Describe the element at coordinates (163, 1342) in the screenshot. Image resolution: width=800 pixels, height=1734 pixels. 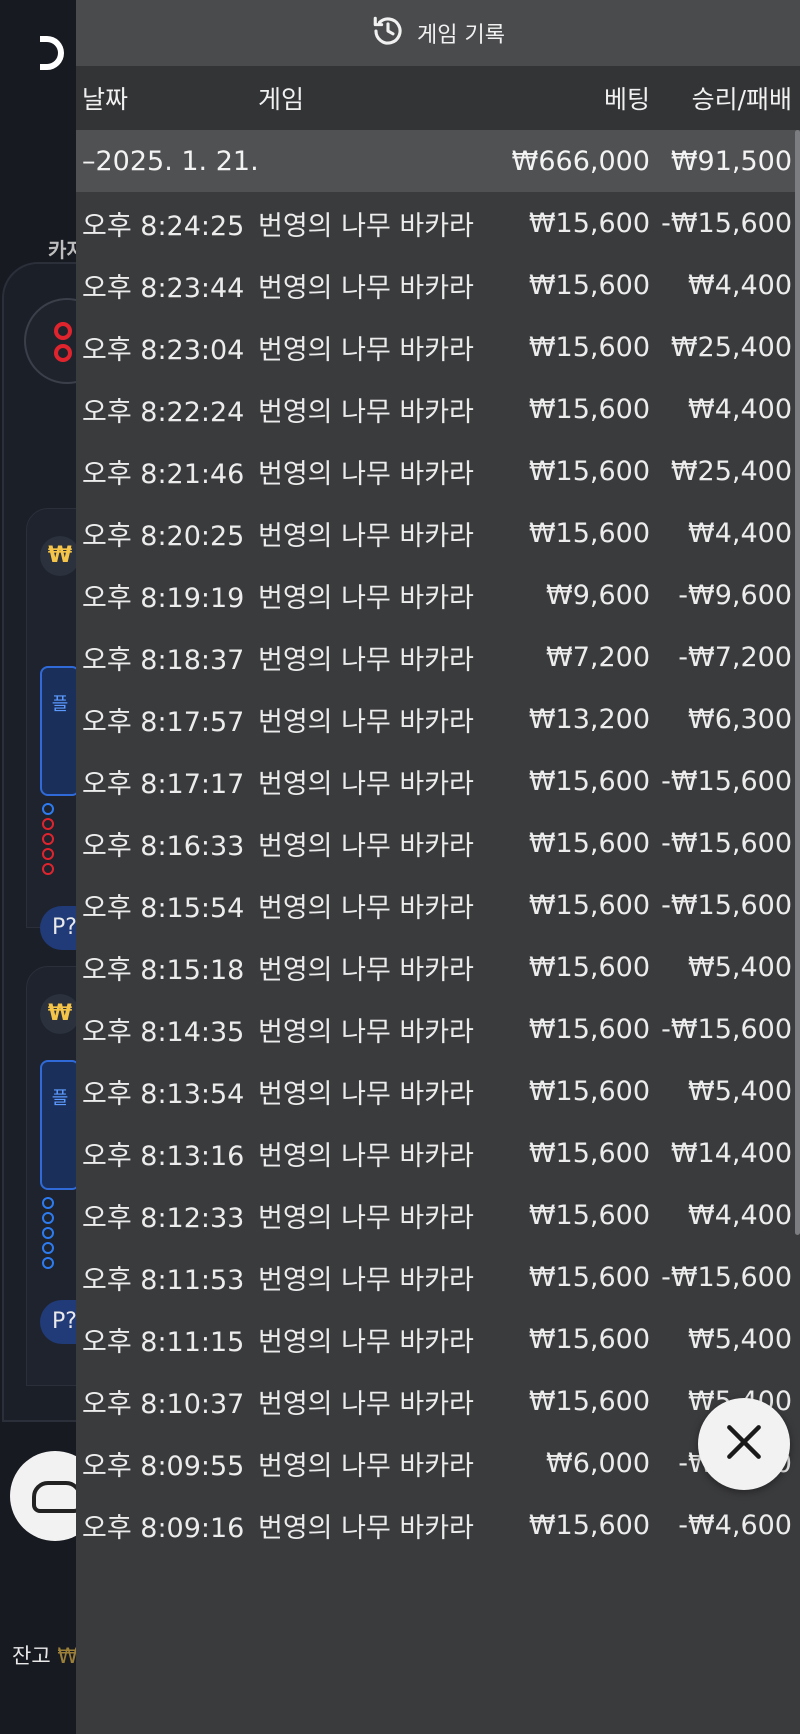
I see `row-time: 오후 8:11:15` at that location.